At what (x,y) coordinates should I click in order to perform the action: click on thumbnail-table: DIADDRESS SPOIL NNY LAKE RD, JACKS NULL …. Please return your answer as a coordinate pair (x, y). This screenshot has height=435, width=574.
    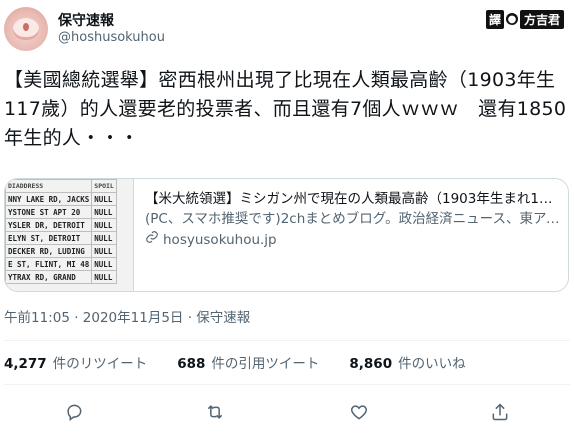
    Looking at the image, I should click on (61, 231).